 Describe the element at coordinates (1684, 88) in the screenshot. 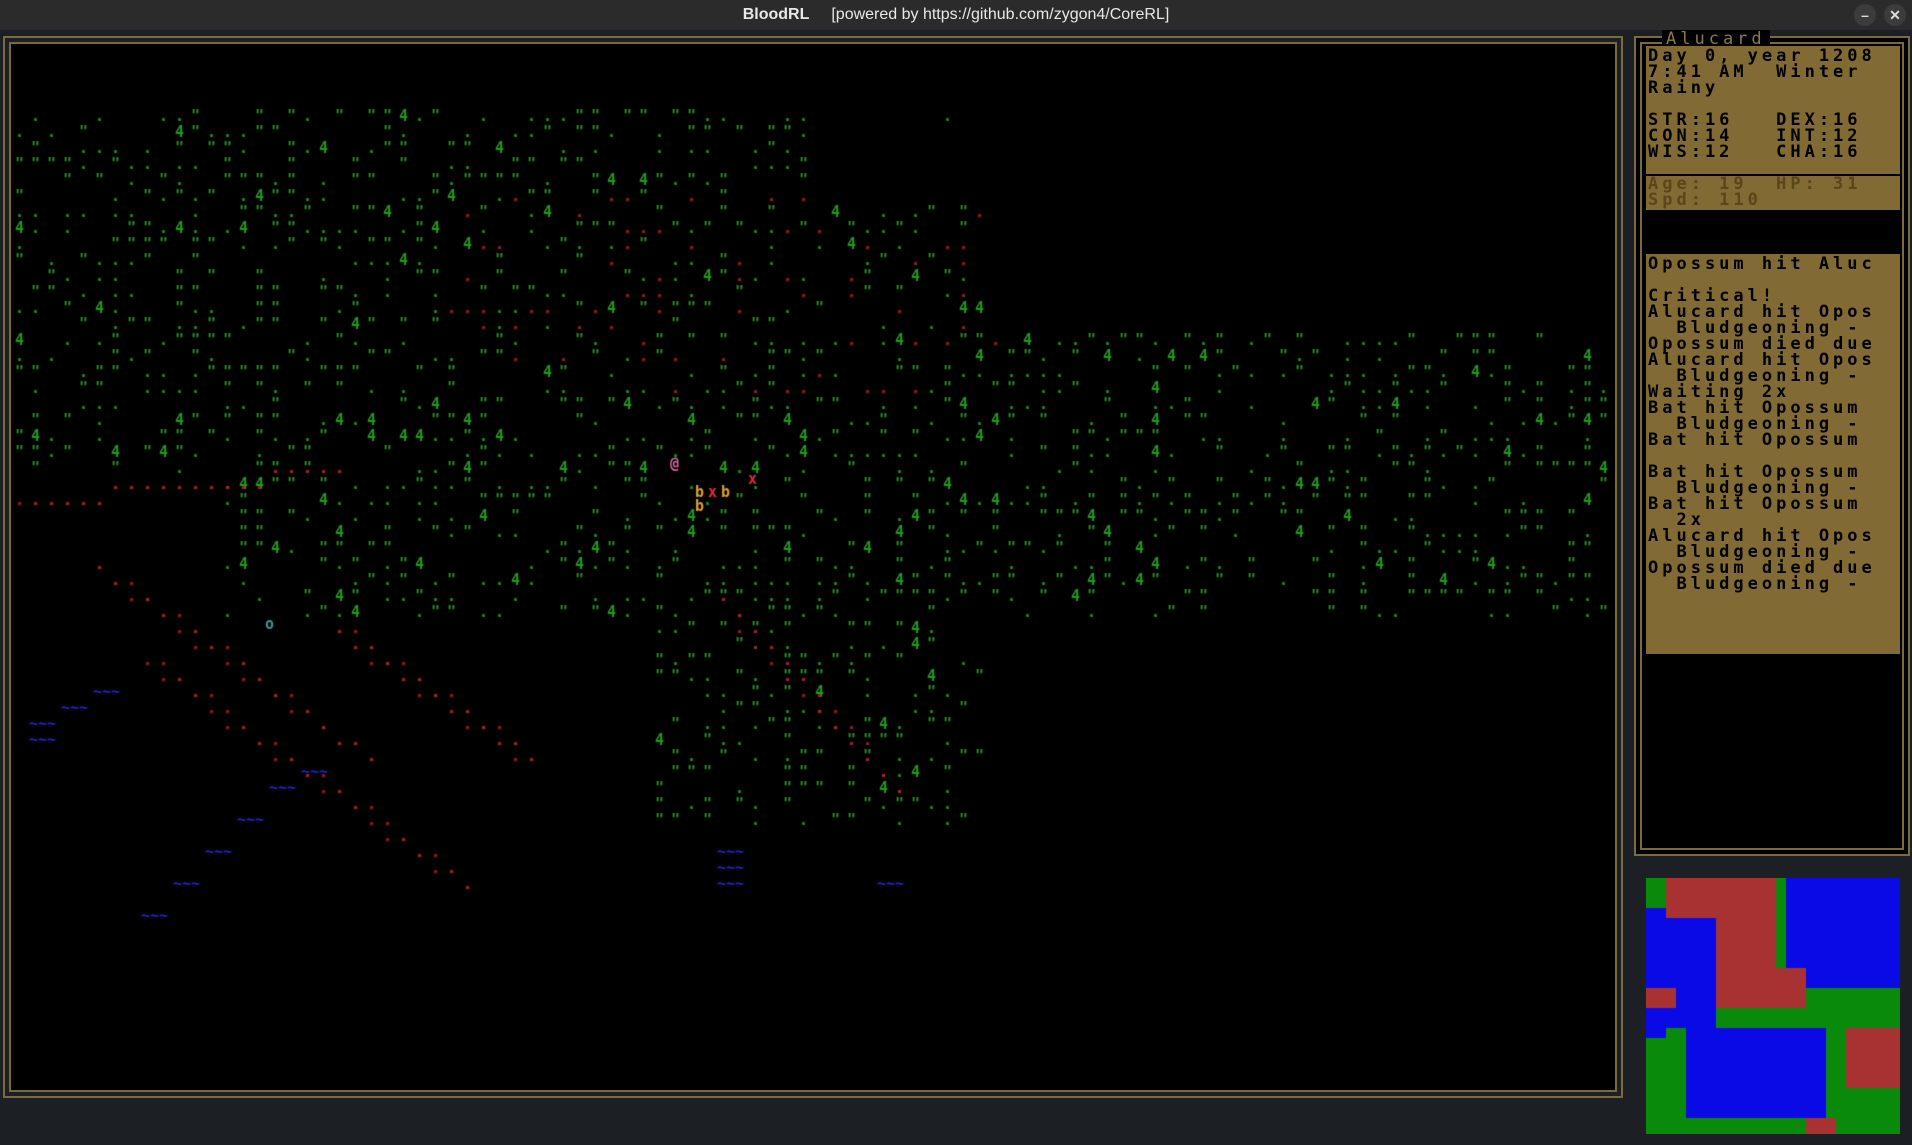

I see `weather-line: Rainy` at that location.